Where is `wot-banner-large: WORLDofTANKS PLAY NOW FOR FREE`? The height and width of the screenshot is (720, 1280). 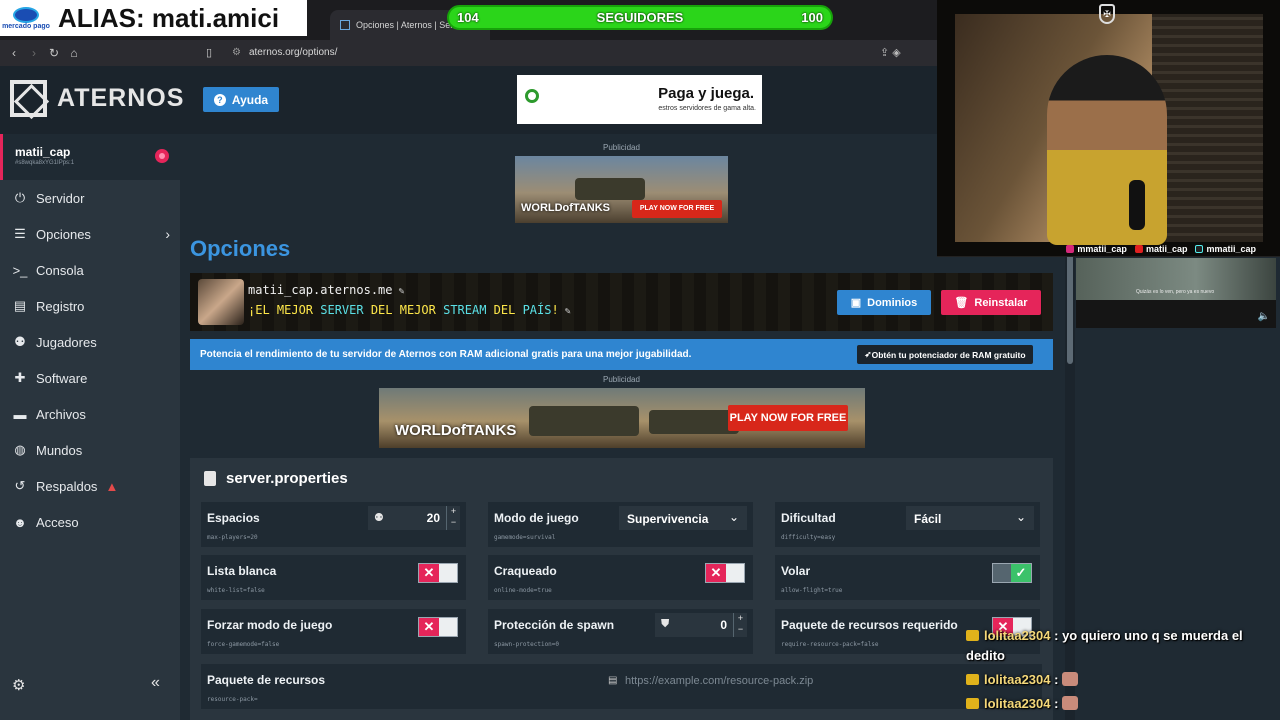
wot-banner-large: WORLDofTANKS PLAY NOW FOR FREE is located at coordinates (622, 418).